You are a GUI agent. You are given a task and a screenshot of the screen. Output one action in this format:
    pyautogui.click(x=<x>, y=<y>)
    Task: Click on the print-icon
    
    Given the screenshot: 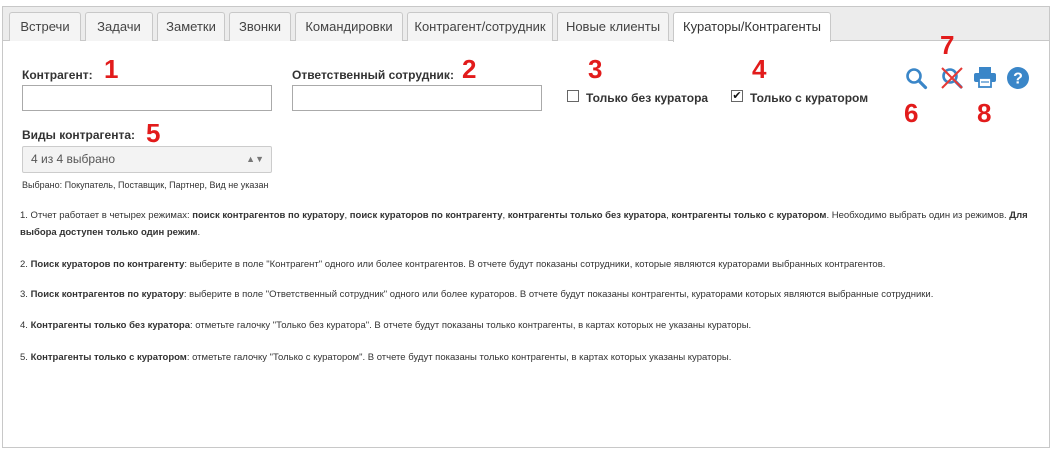 What is the action you would take?
    pyautogui.click(x=985, y=77)
    